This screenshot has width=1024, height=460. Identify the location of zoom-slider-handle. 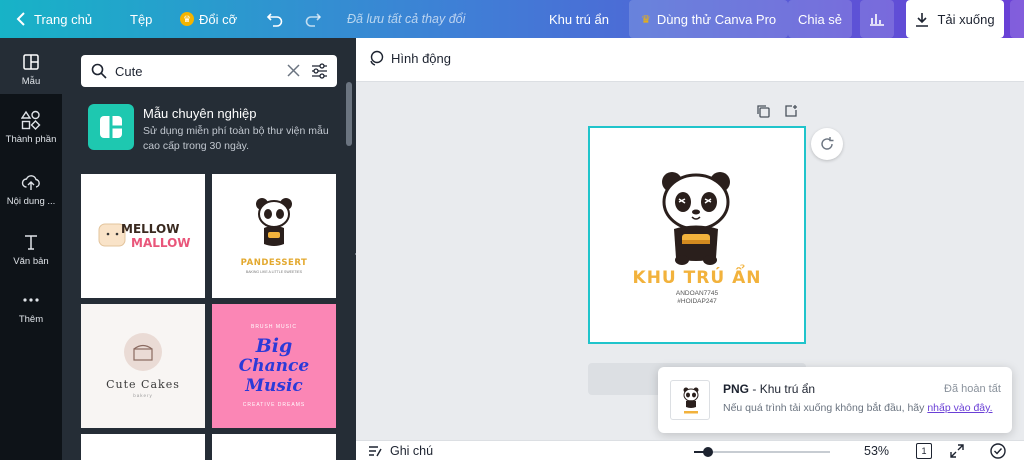
(707, 452).